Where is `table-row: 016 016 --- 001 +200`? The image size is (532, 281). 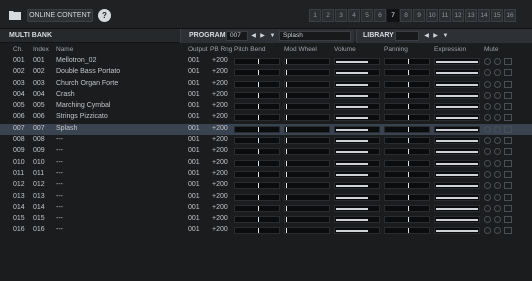 table-row: 016 016 --- 001 +200 is located at coordinates (266, 230).